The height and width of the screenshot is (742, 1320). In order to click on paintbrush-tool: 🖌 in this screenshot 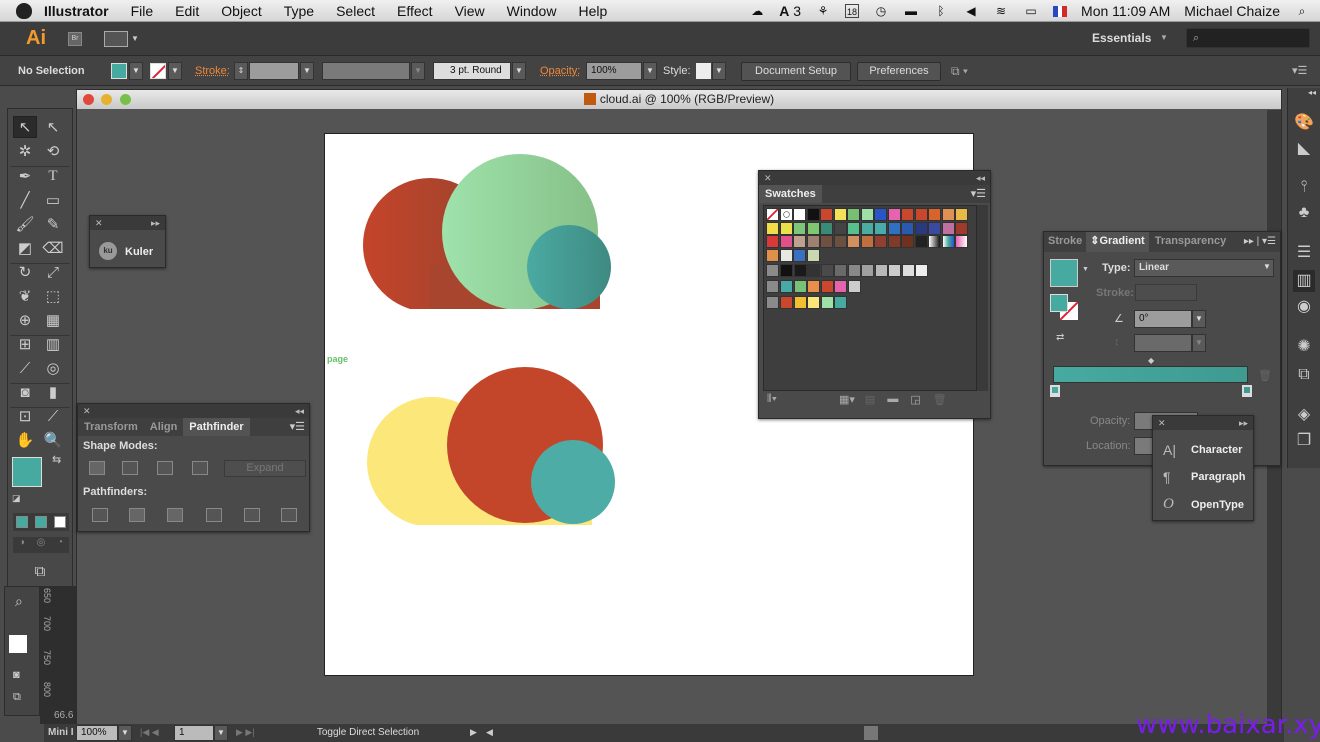, I will do `click(25, 224)`.